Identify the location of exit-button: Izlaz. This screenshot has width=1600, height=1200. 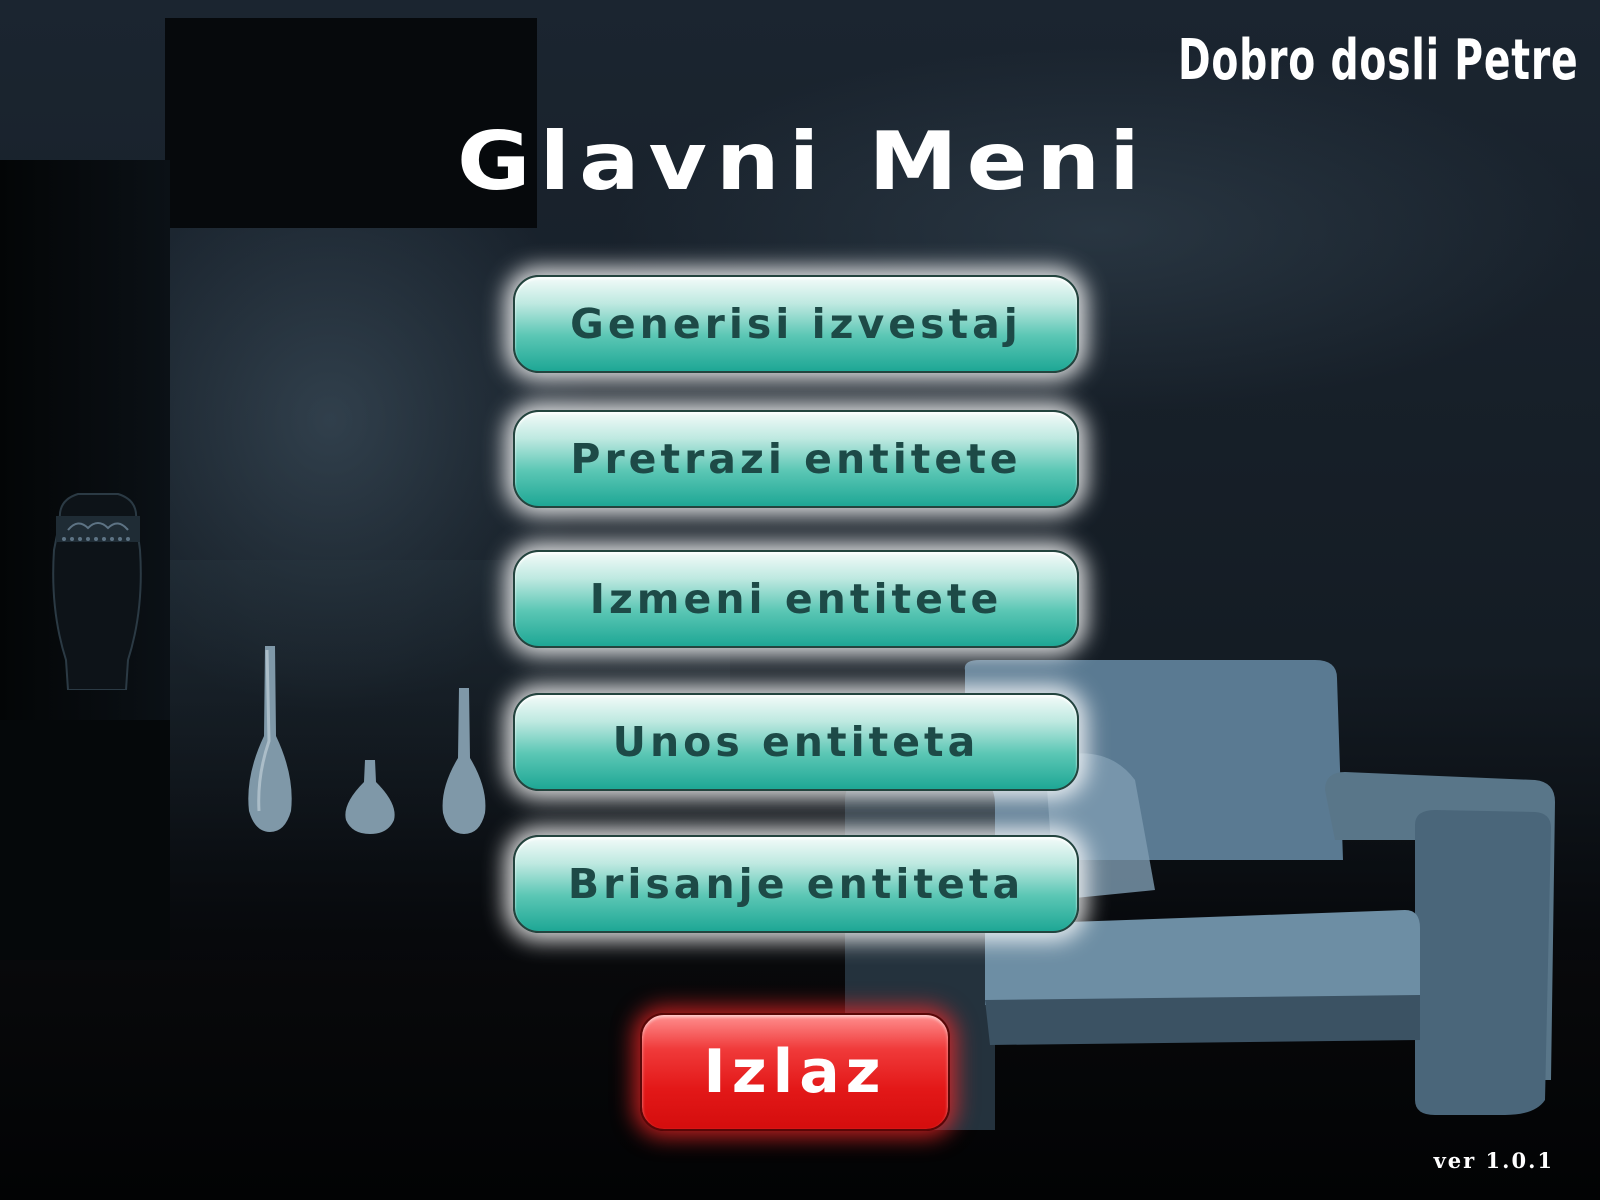
(795, 1072).